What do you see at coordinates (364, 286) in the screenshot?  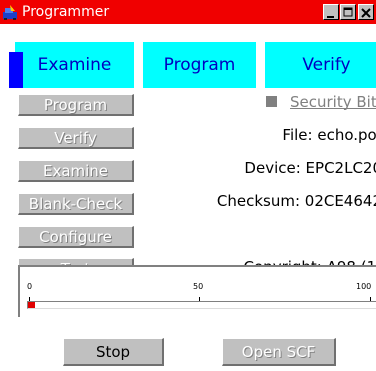 I see `progress-label-end: 100` at bounding box center [364, 286].